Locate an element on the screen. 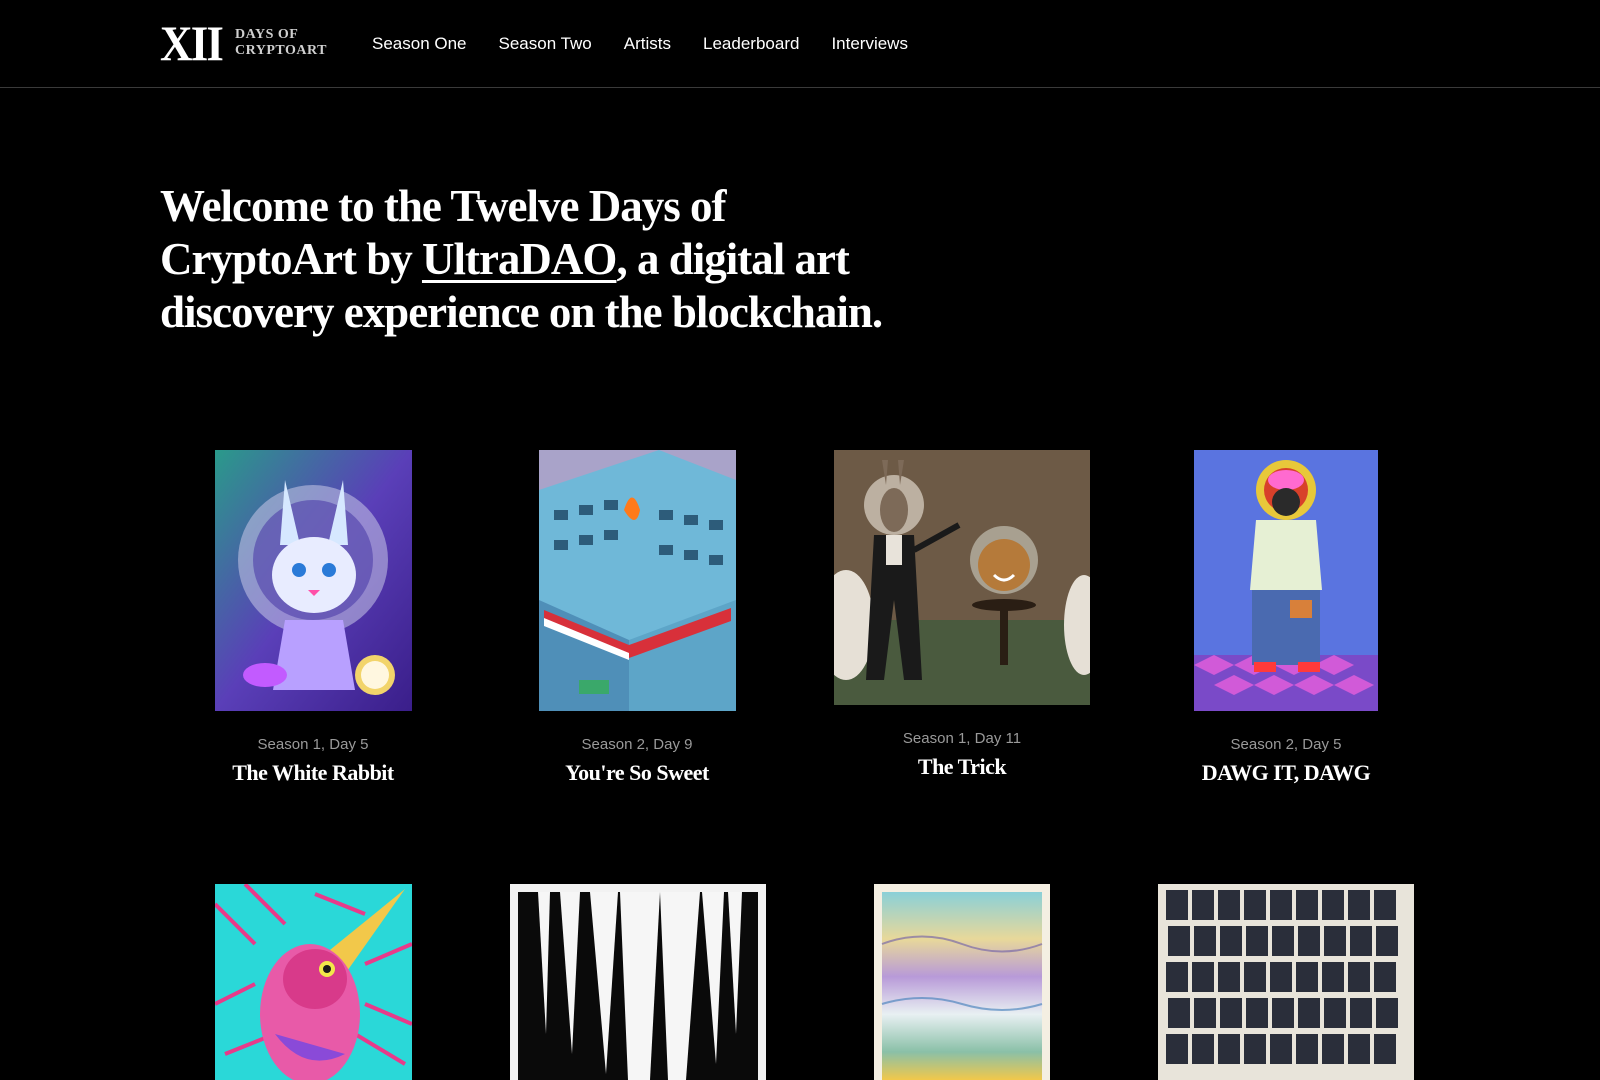 The height and width of the screenshot is (1080, 1600). site-logo: XII DAYS OF CRYPTOART is located at coordinates (243, 43).